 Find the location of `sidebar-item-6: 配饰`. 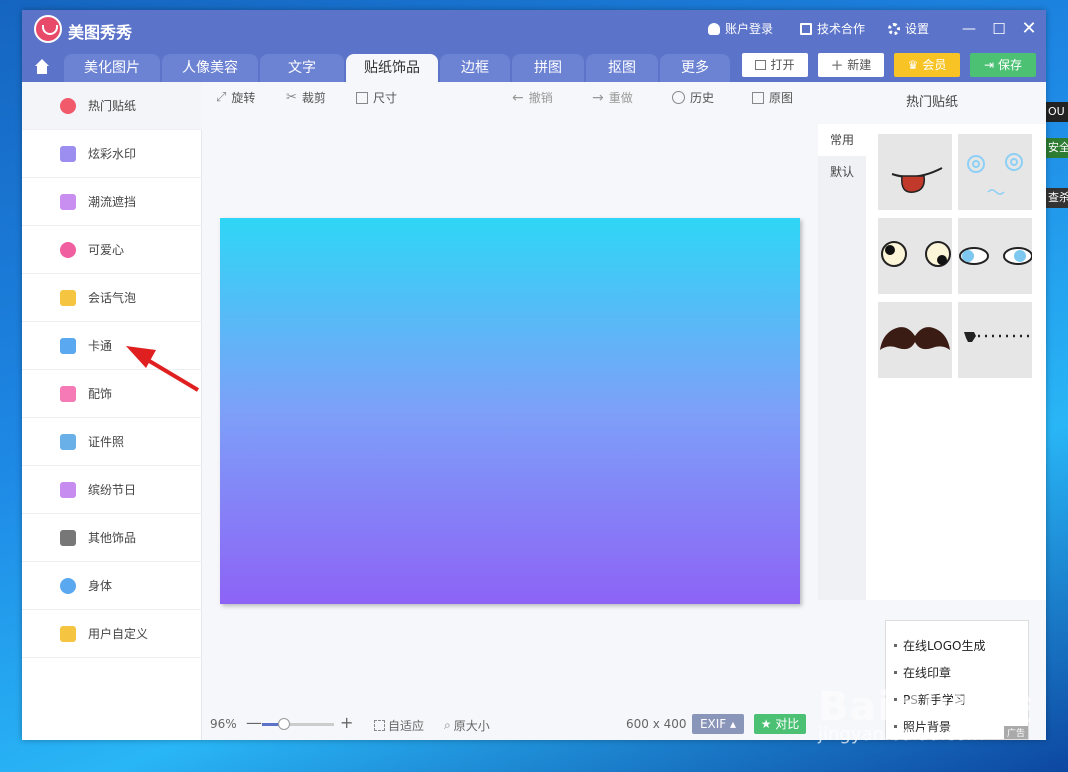

sidebar-item-6: 配饰 is located at coordinates (112, 394).